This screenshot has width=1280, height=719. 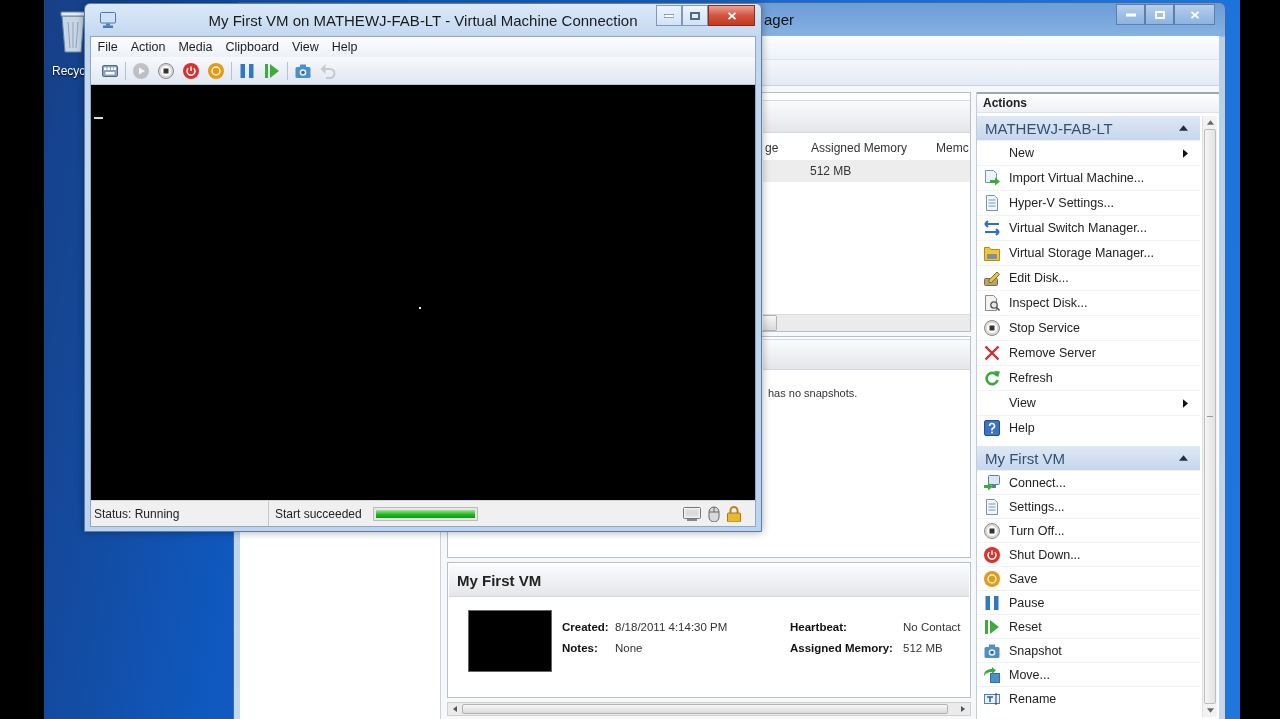 I want to click on scroll-up-icon, so click(x=1210, y=122).